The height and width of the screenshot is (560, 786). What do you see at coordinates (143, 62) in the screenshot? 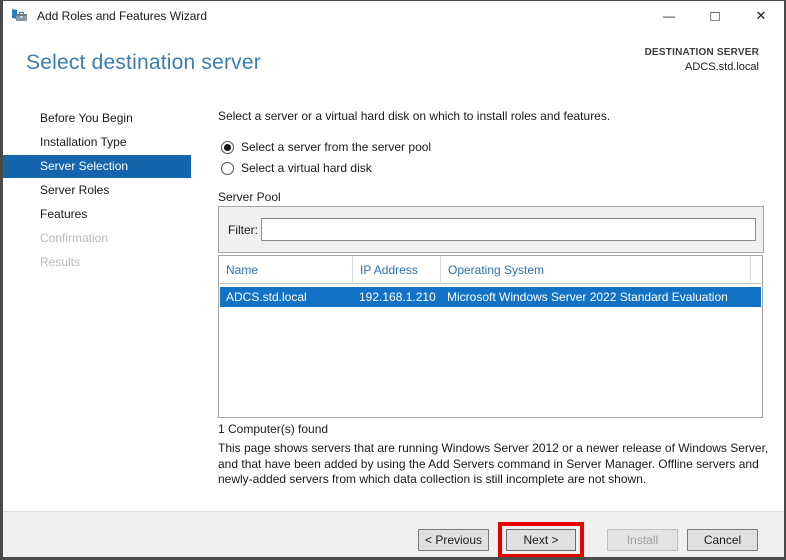
I see `page-title: Select destination server` at bounding box center [143, 62].